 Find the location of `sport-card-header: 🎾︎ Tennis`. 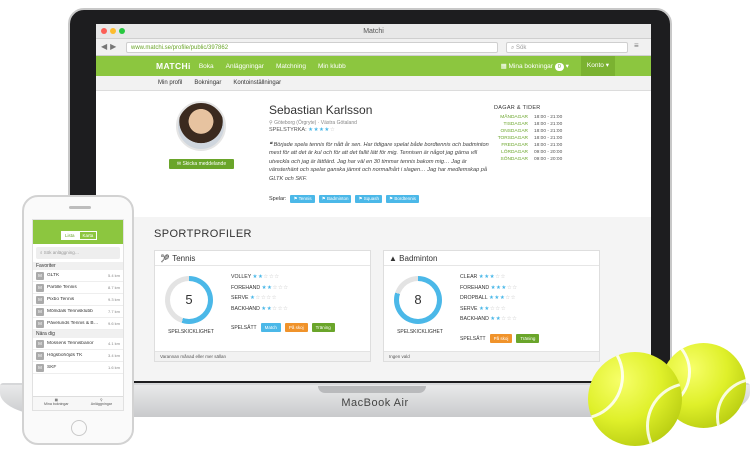

sport-card-header: 🎾︎ Tennis is located at coordinates (262, 258).